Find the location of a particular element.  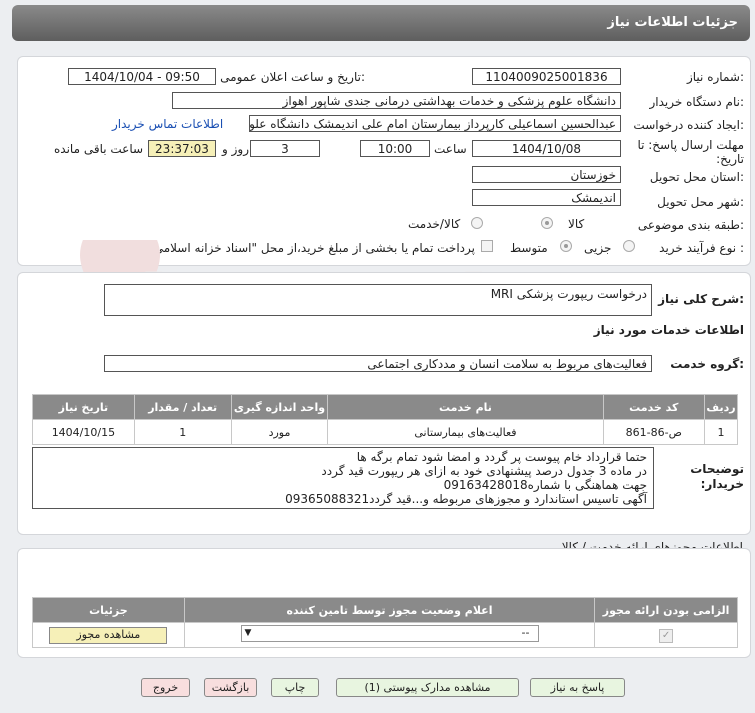

attachments-button: مشاهده مدارک پیوستی (1) is located at coordinates (427, 687).